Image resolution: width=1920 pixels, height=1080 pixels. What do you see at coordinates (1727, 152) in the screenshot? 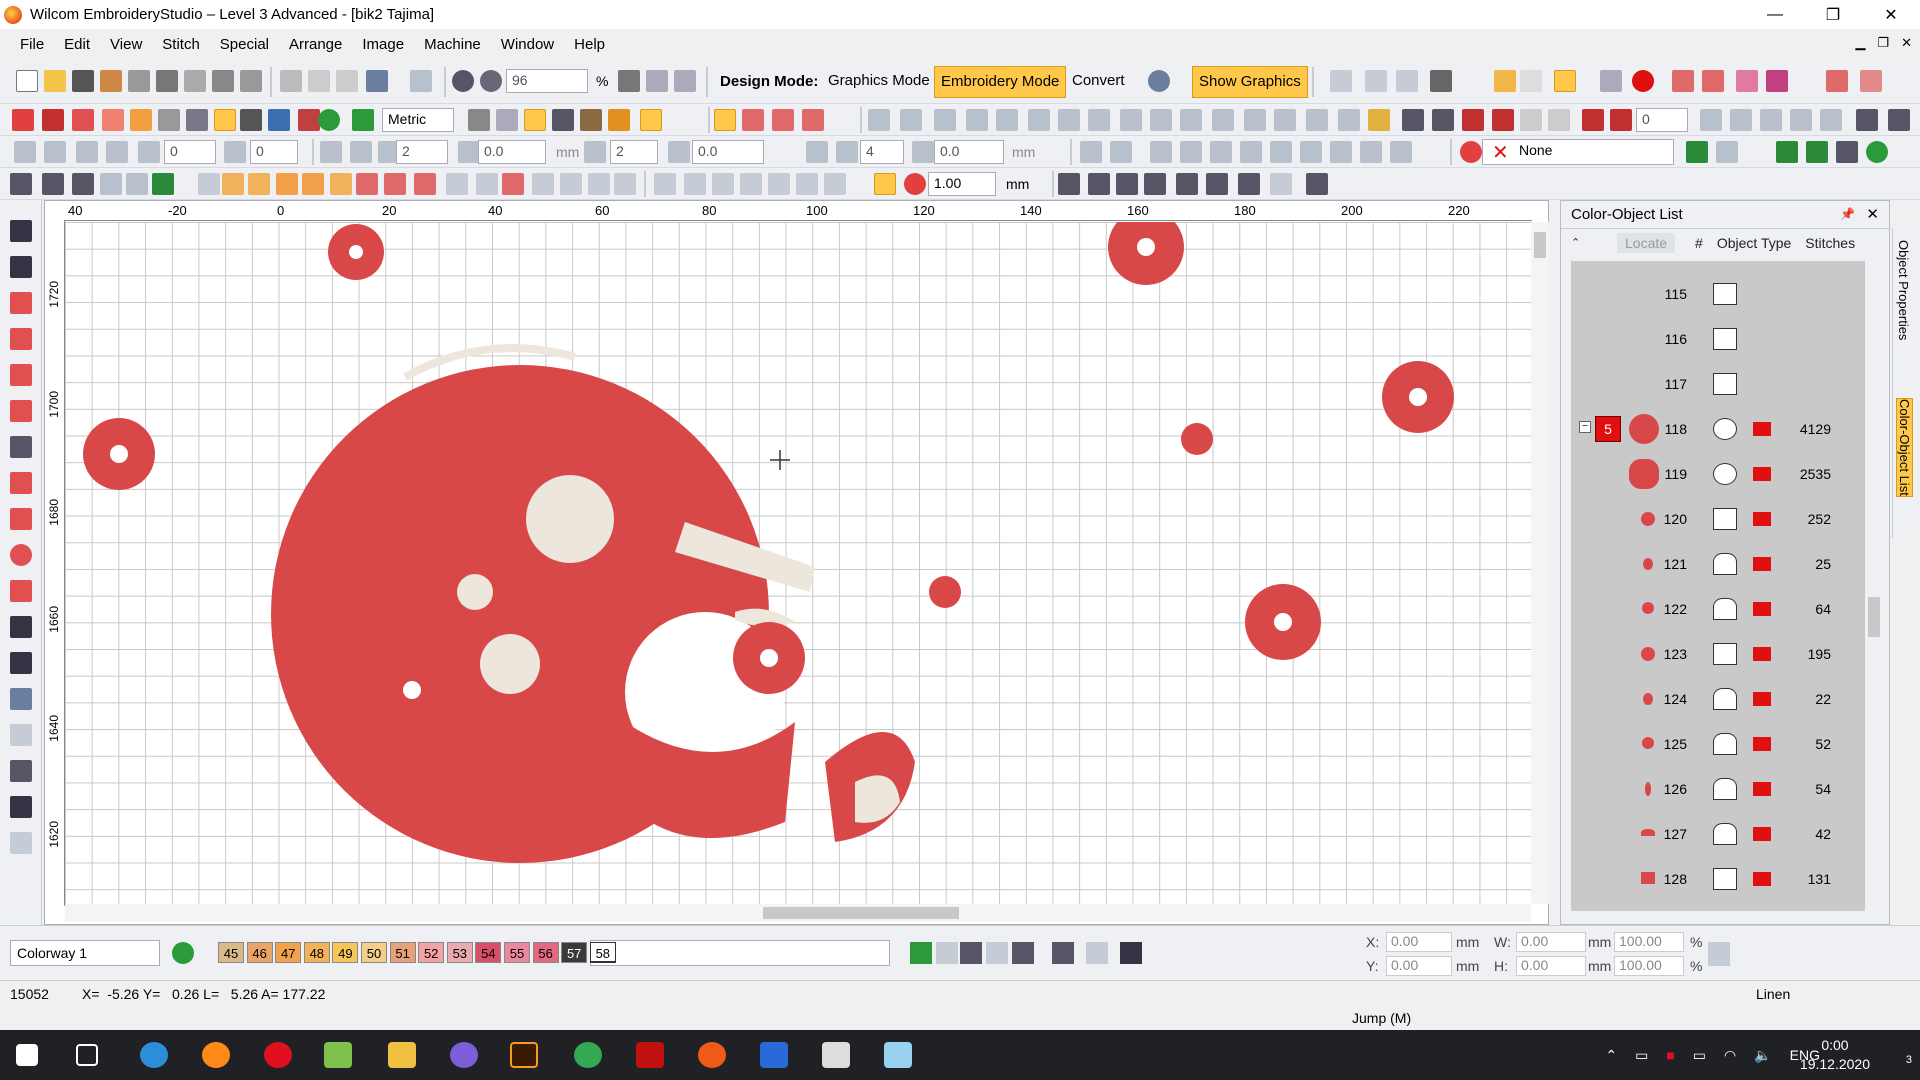
I see `plugin2-icon` at bounding box center [1727, 152].